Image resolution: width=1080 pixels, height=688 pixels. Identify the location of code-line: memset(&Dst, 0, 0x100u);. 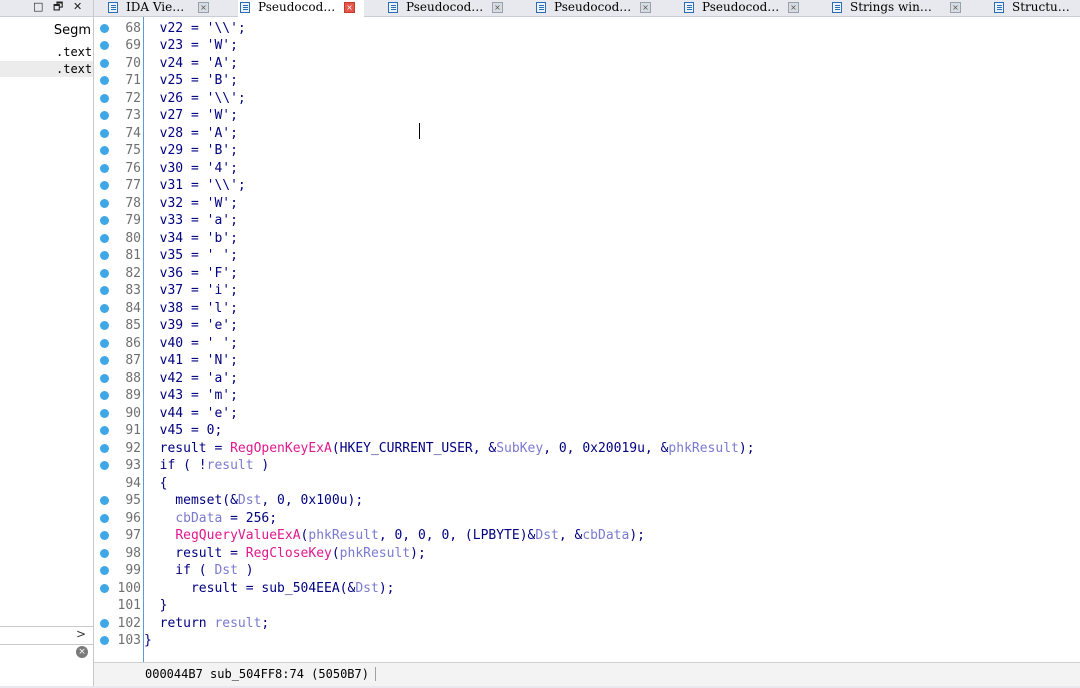
(253, 501).